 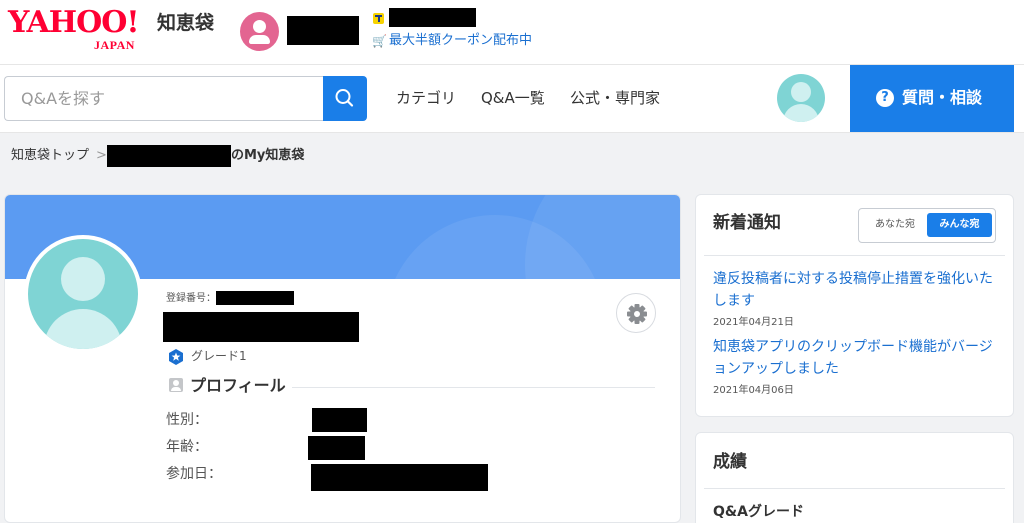 What do you see at coordinates (323, 30) in the screenshot?
I see `redacted-username` at bounding box center [323, 30].